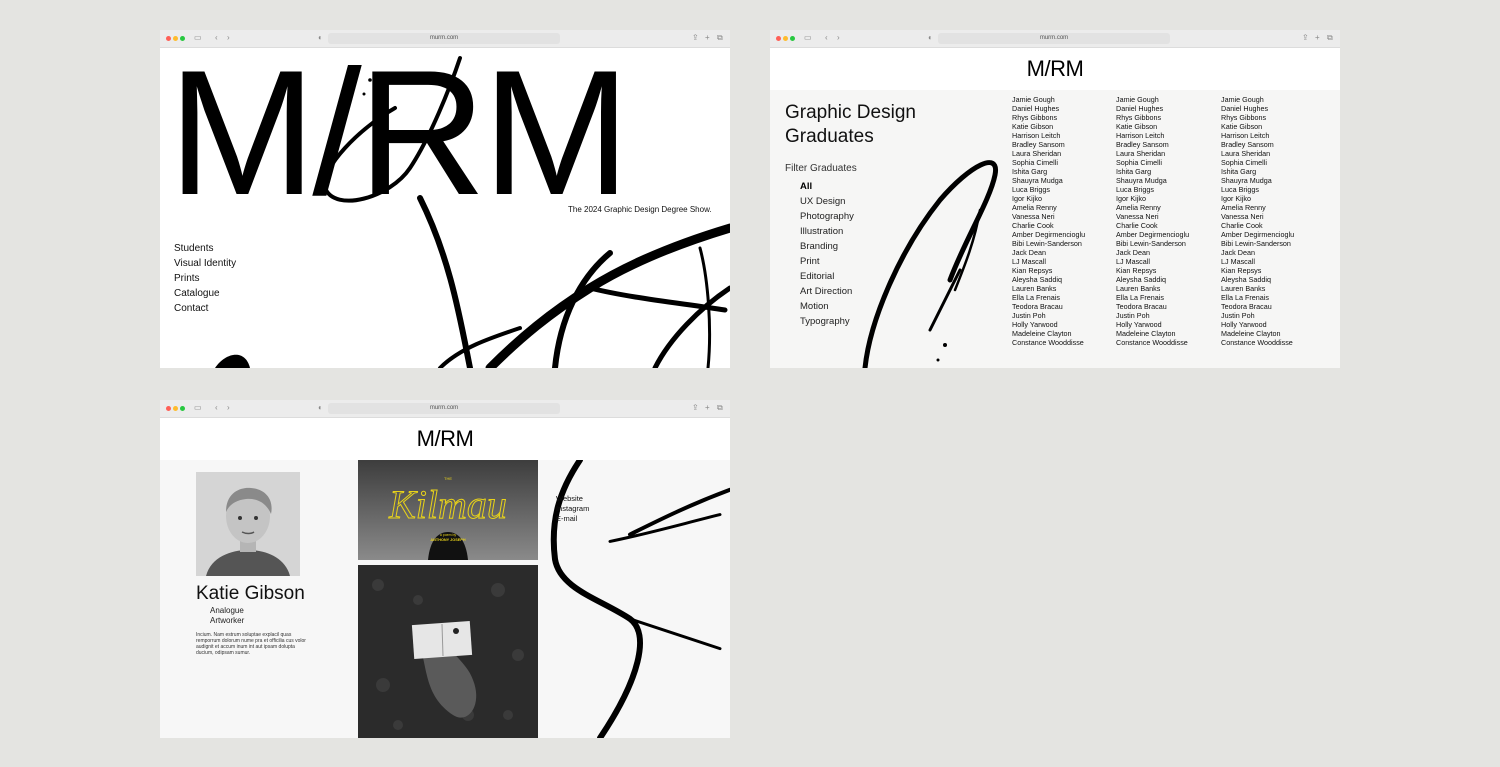  What do you see at coordinates (827, 231) in the screenshot?
I see `filter-illustration: Illustration` at bounding box center [827, 231].